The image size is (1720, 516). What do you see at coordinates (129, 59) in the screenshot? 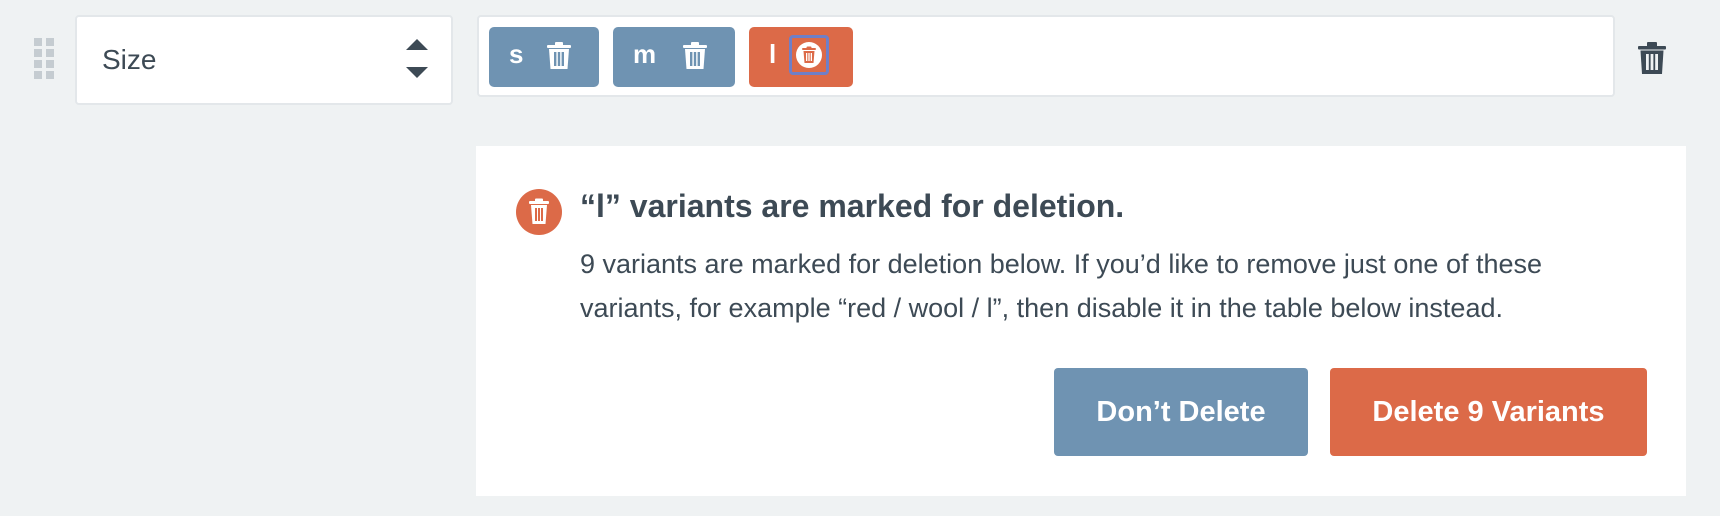
I see `option-name-value: Size` at bounding box center [129, 59].